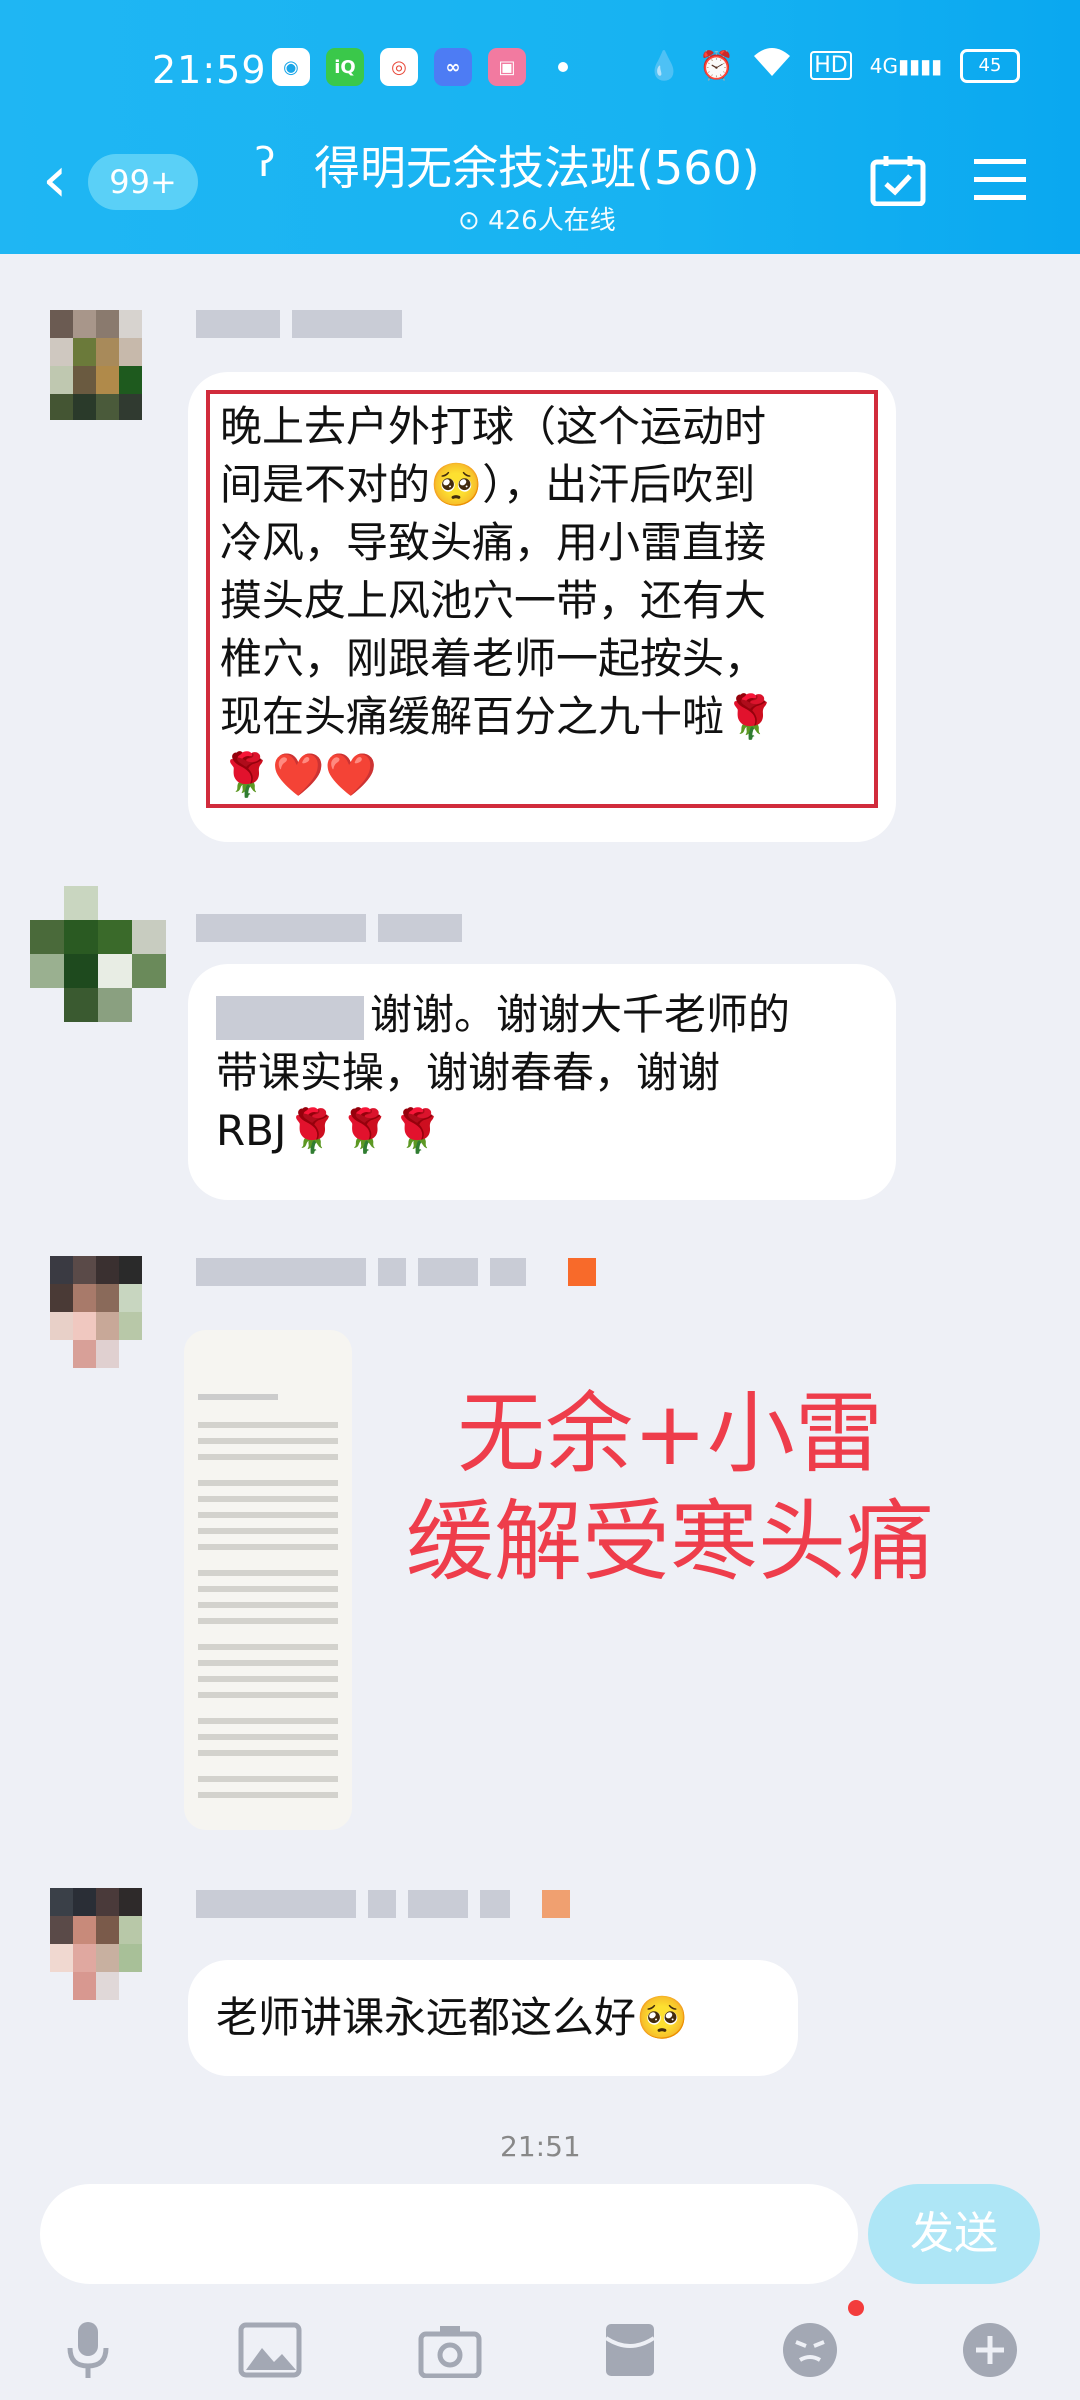  I want to click on message-bubble: 谢谢。谢谢大千老师的 带课实操，谢谢春春，谢谢 RBJ🌹🌹🌹, so click(542, 1082).